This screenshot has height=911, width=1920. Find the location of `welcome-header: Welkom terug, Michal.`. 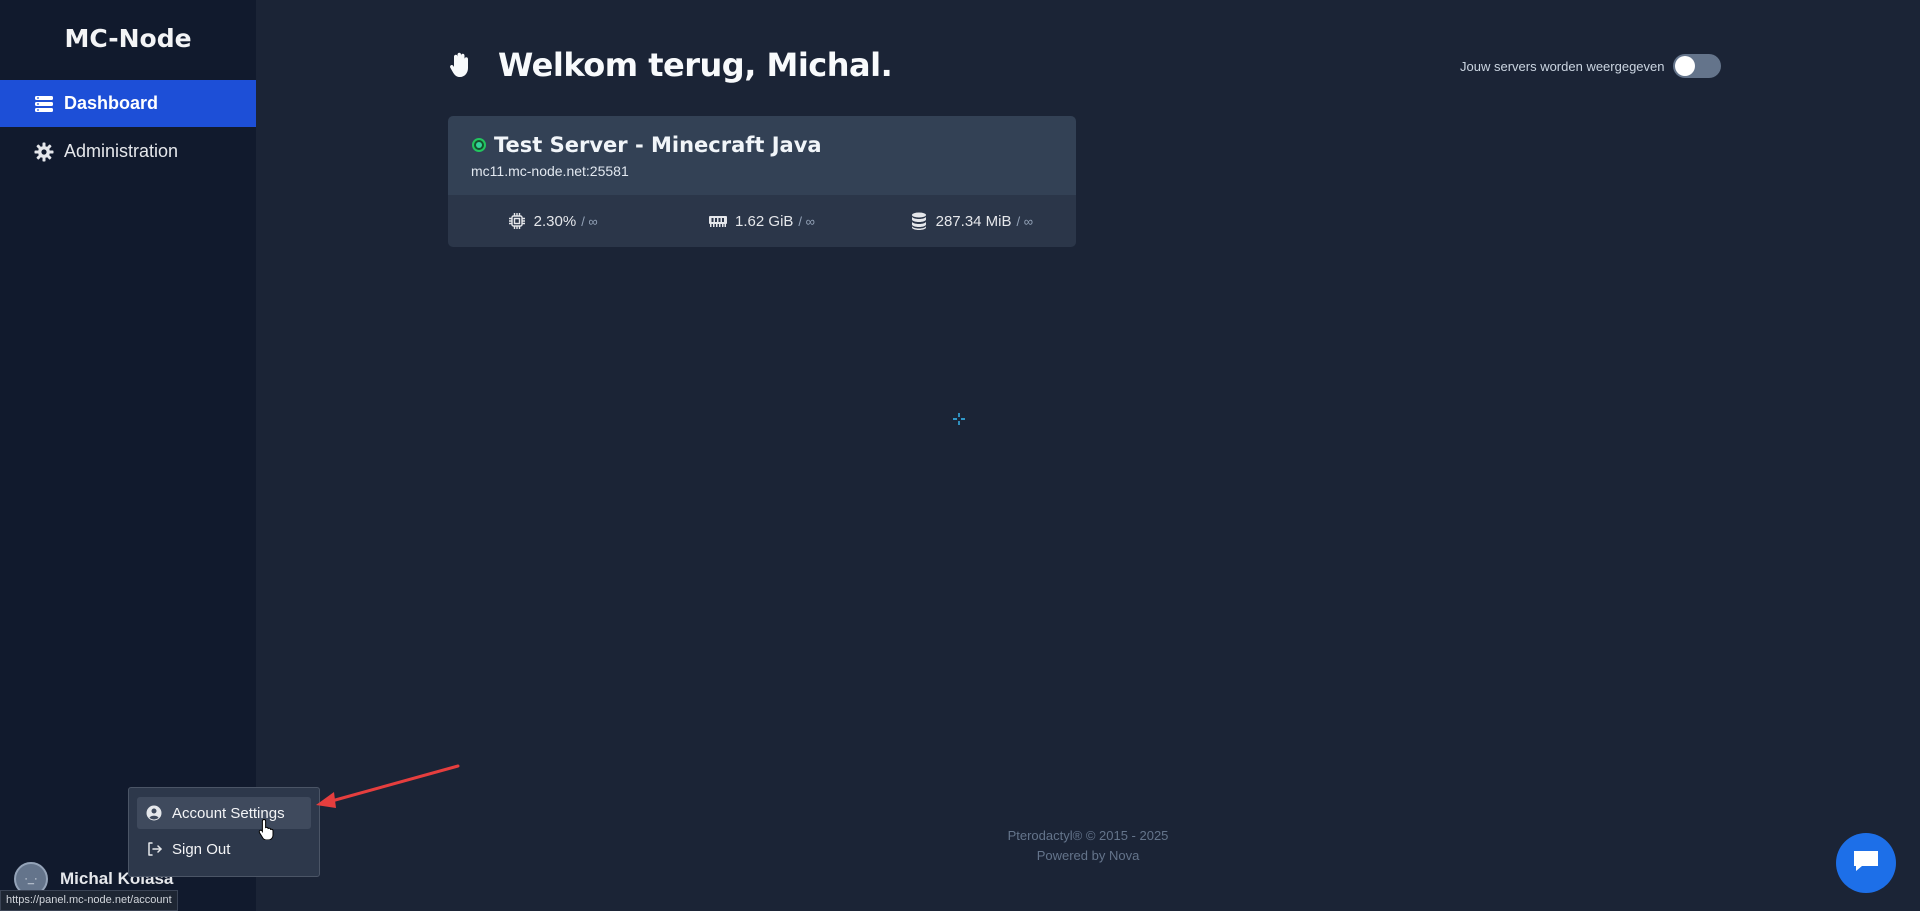

welcome-header: Welkom terug, Michal. is located at coordinates (669, 65).